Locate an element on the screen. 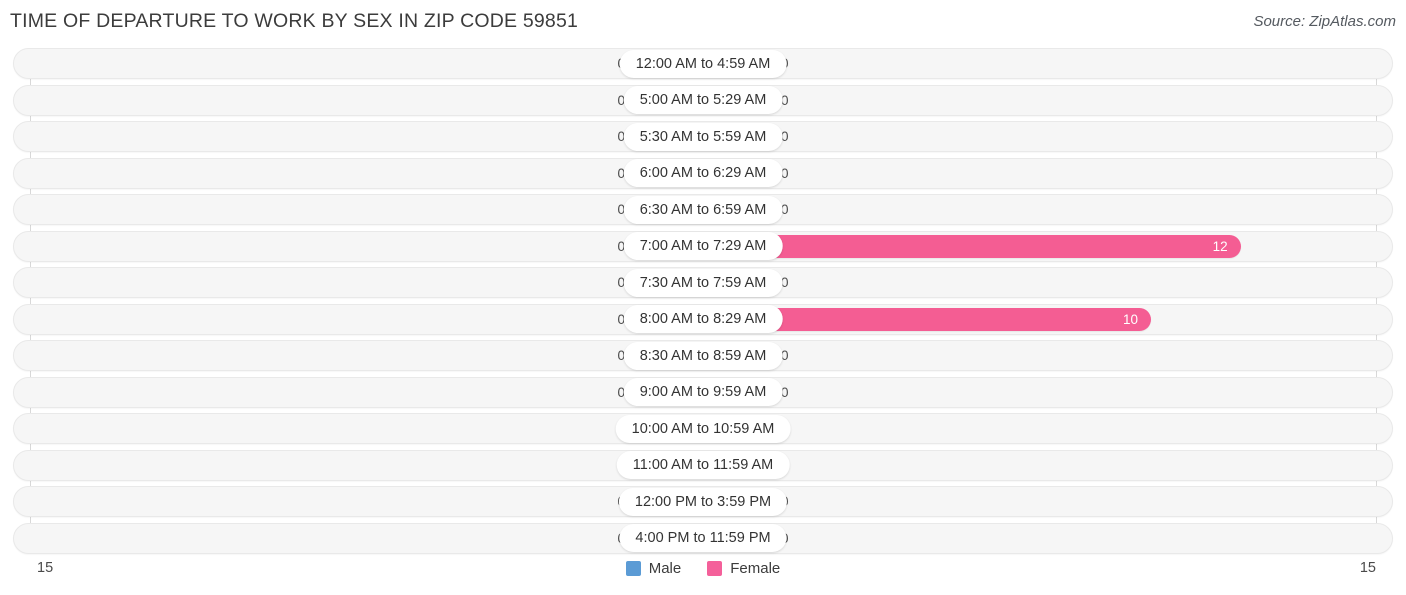 This screenshot has width=1406, height=595. chart-footer: 15 15 Male Female is located at coordinates (703, 575).